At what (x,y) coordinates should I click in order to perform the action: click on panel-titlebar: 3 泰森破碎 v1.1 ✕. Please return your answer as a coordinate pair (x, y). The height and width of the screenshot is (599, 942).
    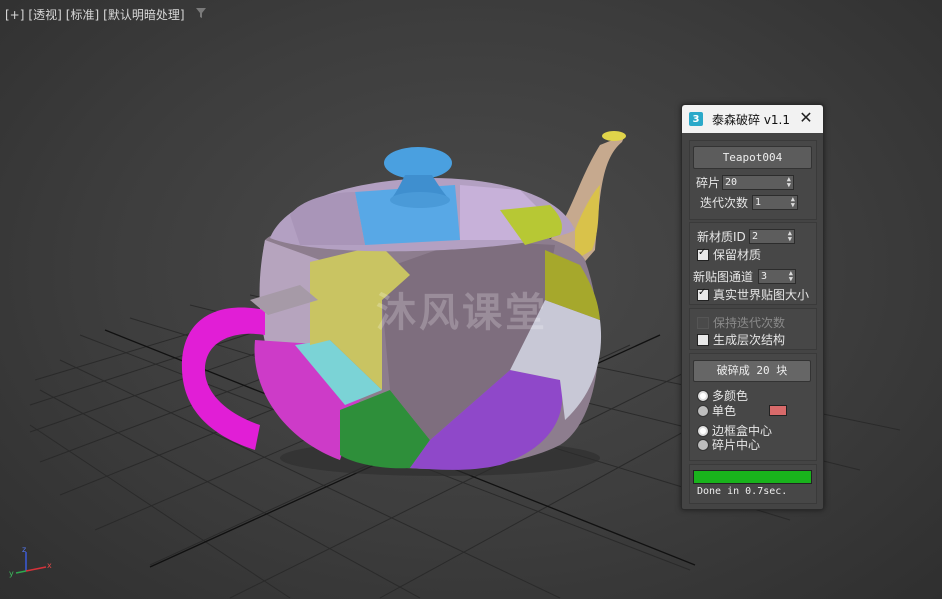
    Looking at the image, I should click on (752, 119).